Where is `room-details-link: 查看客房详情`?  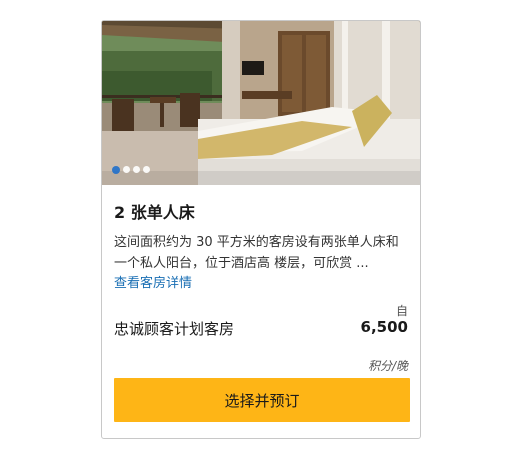 room-details-link: 查看客房详情 is located at coordinates (153, 281).